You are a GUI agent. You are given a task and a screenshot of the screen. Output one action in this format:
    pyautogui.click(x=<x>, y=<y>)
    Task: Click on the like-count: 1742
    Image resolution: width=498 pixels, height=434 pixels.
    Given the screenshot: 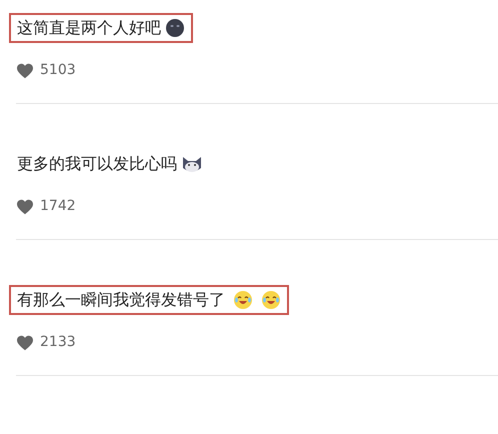 What is the action you would take?
    pyautogui.click(x=58, y=206)
    